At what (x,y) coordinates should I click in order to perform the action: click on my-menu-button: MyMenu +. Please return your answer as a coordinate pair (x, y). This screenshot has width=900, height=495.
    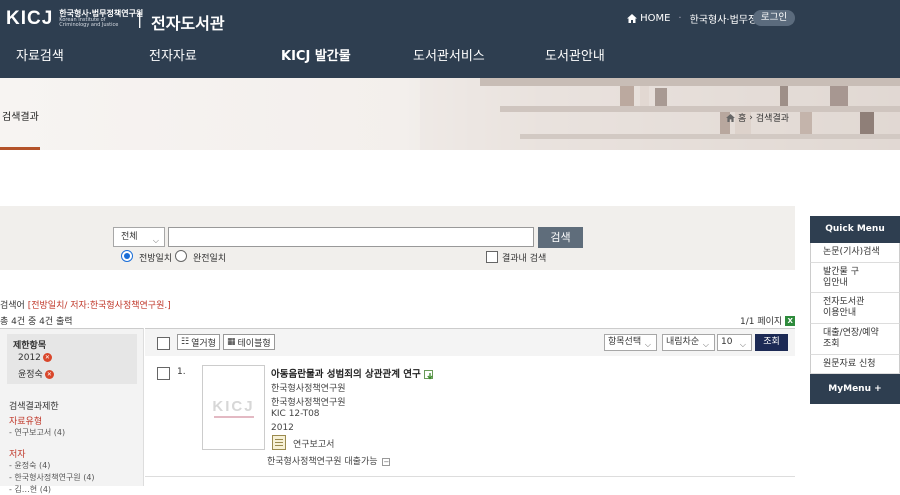
    Looking at the image, I should click on (855, 389).